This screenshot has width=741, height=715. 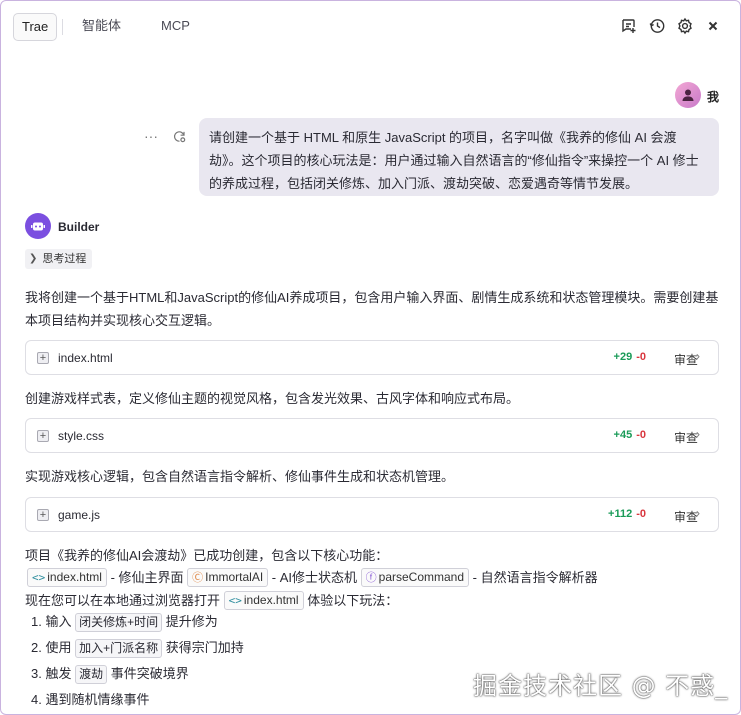 What do you see at coordinates (629, 26) in the screenshot?
I see `new-chat-icon` at bounding box center [629, 26].